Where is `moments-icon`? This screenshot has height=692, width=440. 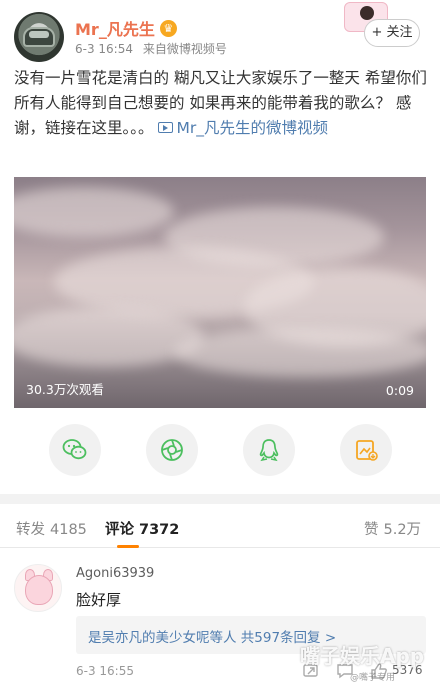
moments-icon is located at coordinates (172, 450).